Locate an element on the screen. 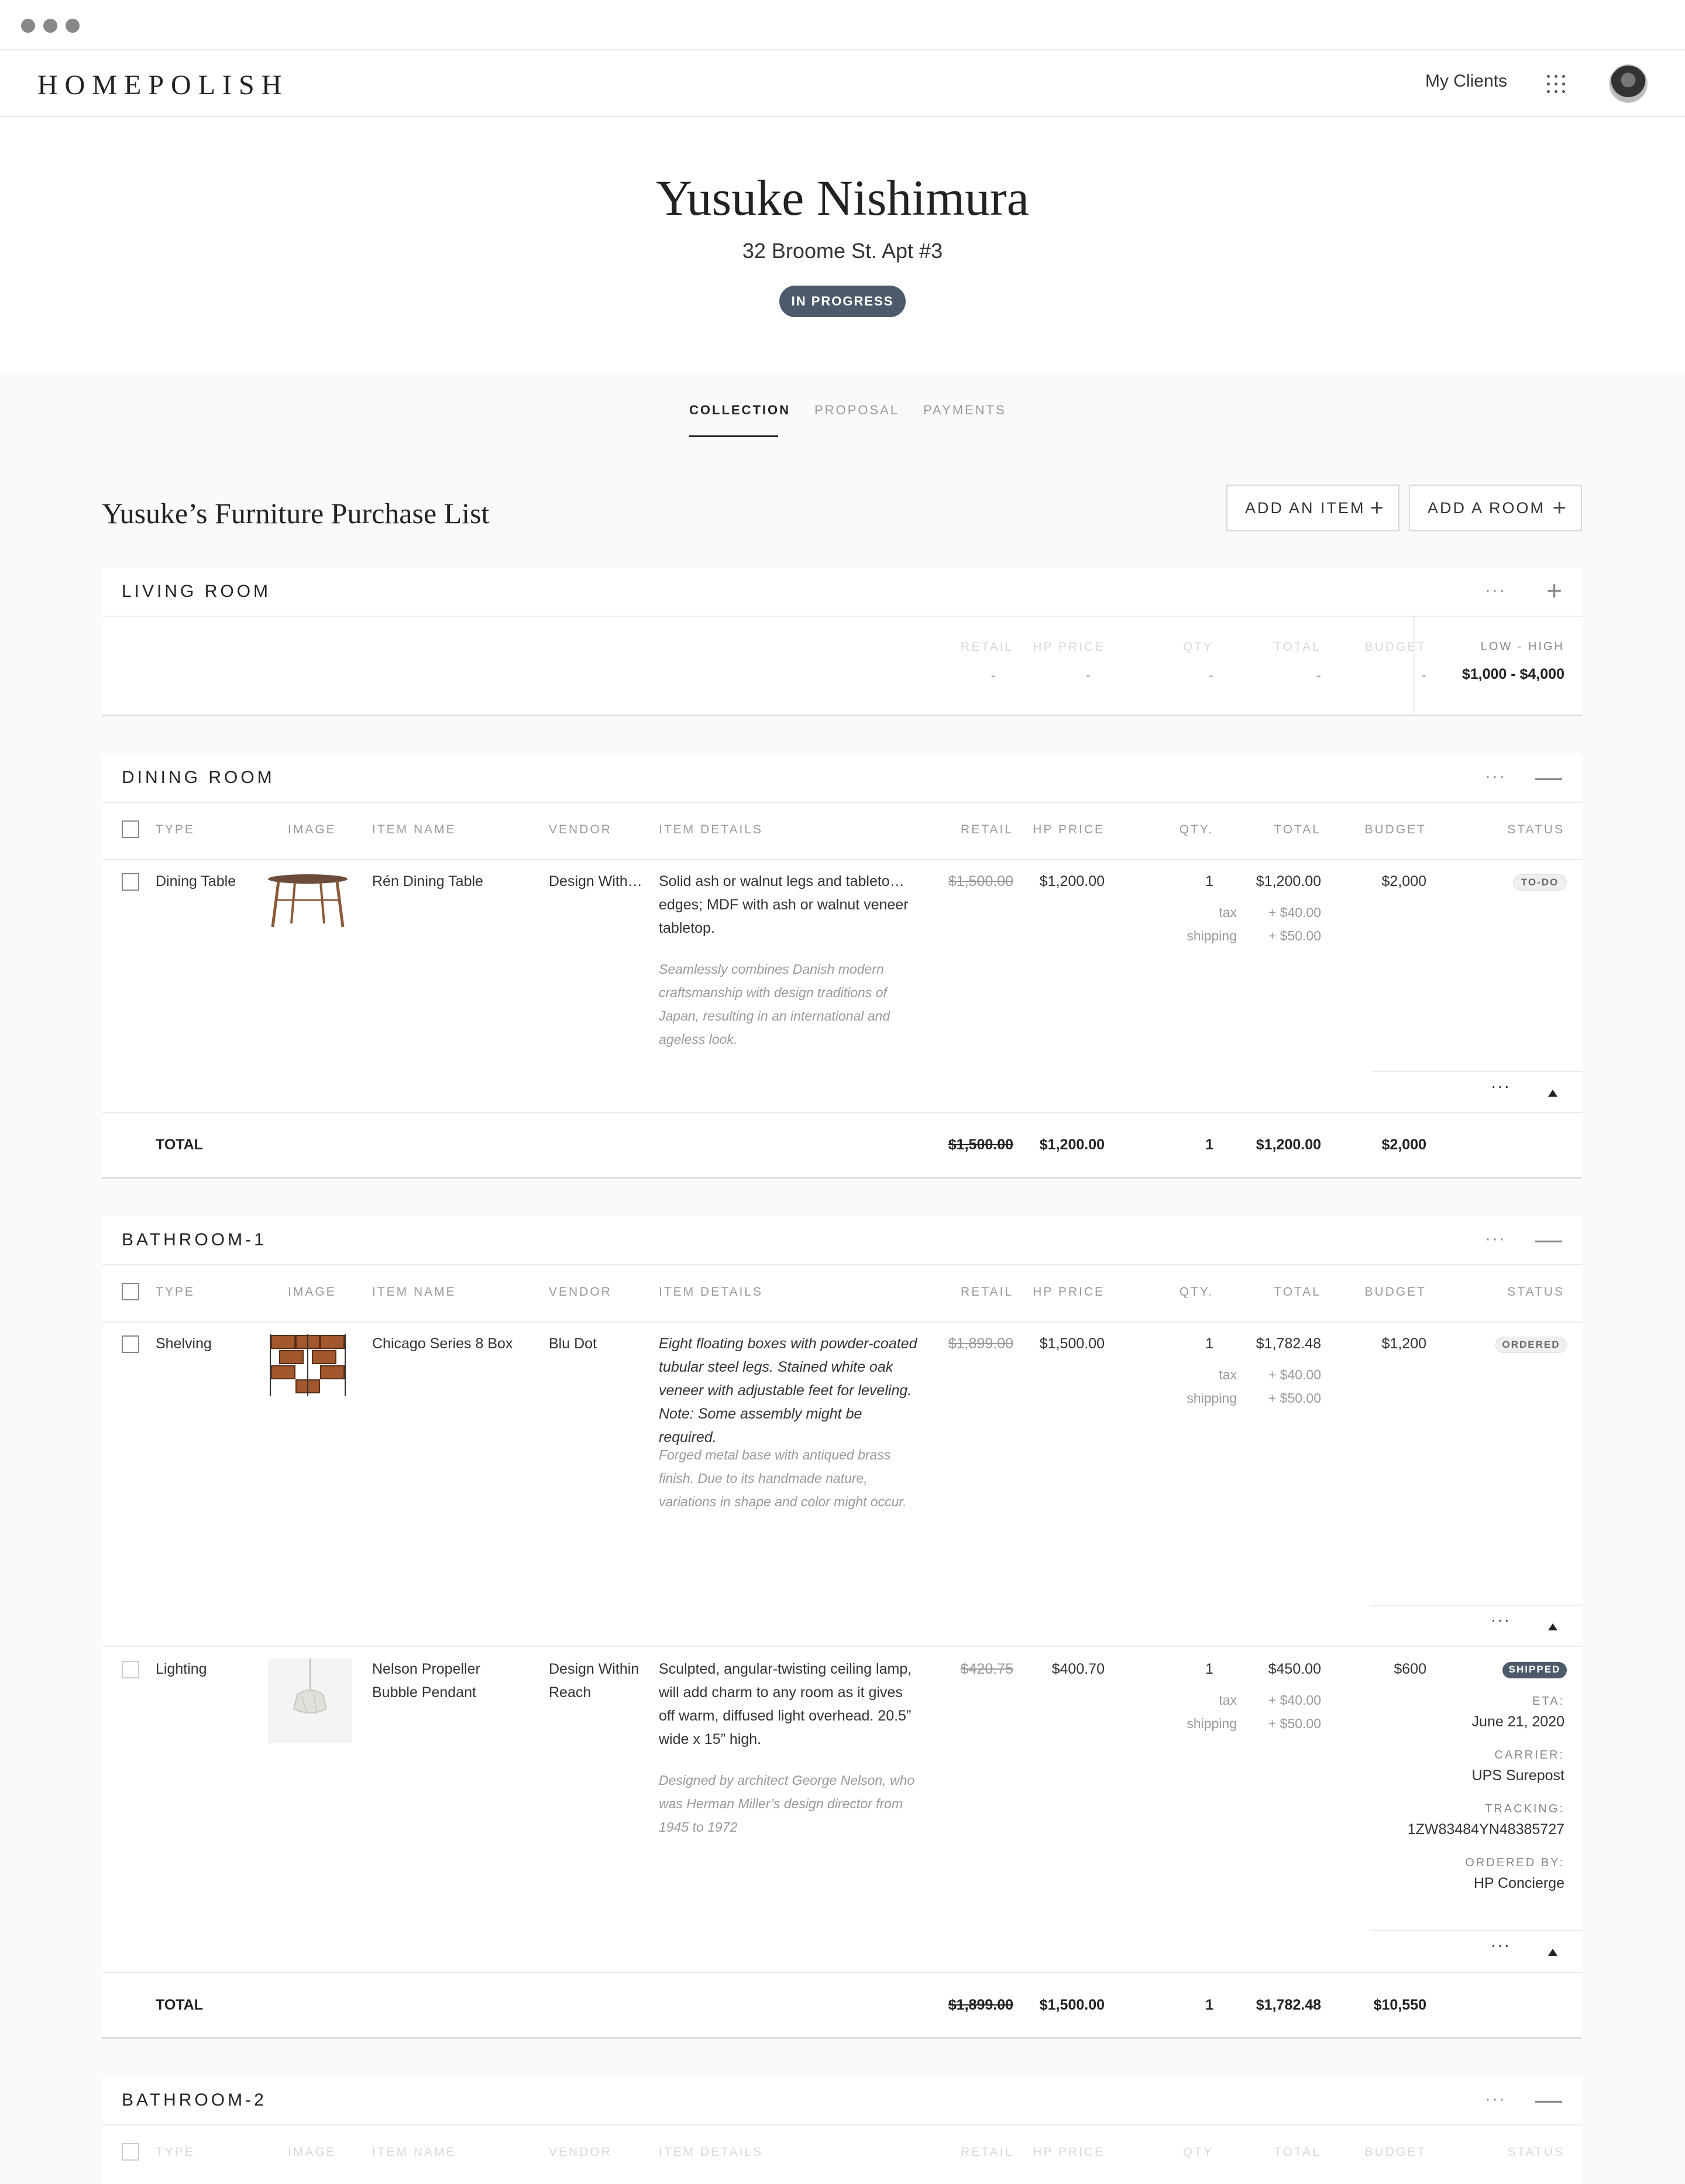 This screenshot has height=2184, width=1685. tracking-label: TRACKING: is located at coordinates (1524, 1808).